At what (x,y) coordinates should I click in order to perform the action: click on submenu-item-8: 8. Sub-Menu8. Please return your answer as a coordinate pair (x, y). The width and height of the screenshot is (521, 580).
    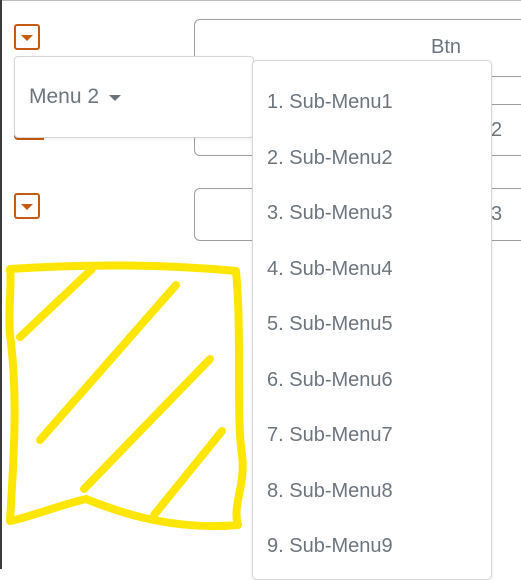
    Looking at the image, I should click on (330, 491).